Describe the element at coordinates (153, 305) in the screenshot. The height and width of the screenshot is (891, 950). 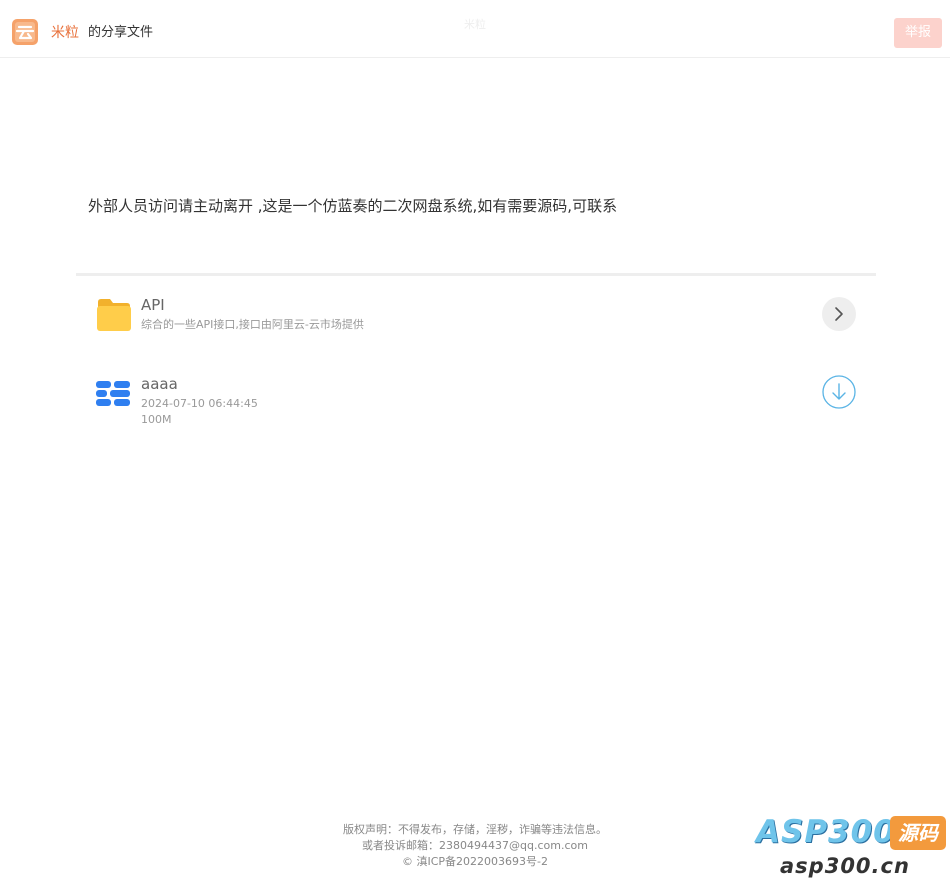
I see `folder-name: API` at that location.